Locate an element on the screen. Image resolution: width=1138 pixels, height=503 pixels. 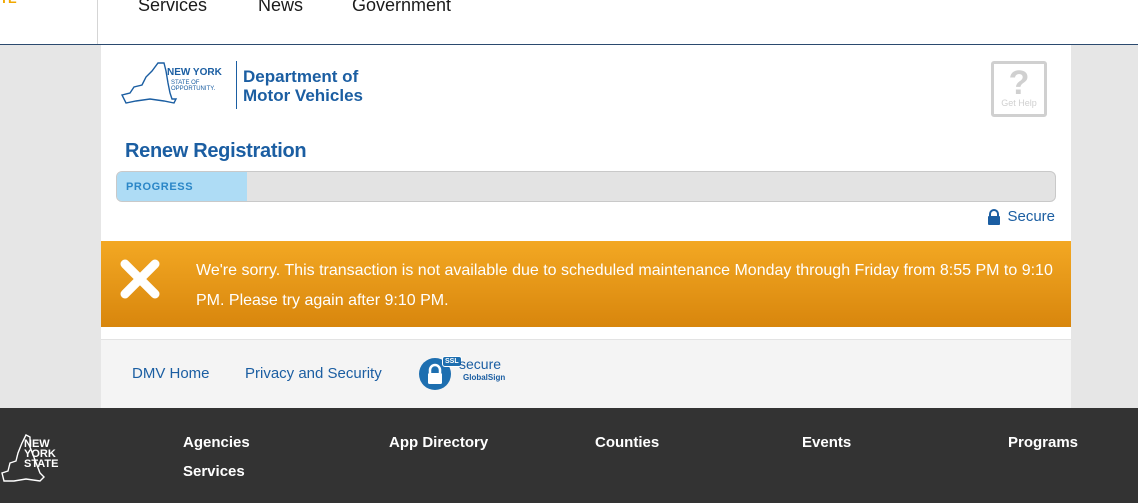
department-line-1: Department of is located at coordinates (301, 76).